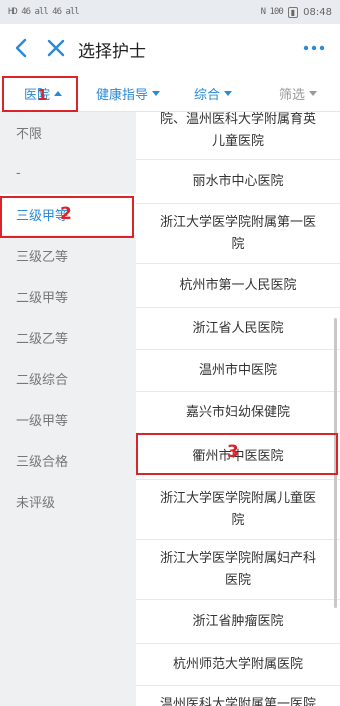 The width and height of the screenshot is (340, 706). I want to click on status-left: HD 46 all 46 all, so click(44, 12).